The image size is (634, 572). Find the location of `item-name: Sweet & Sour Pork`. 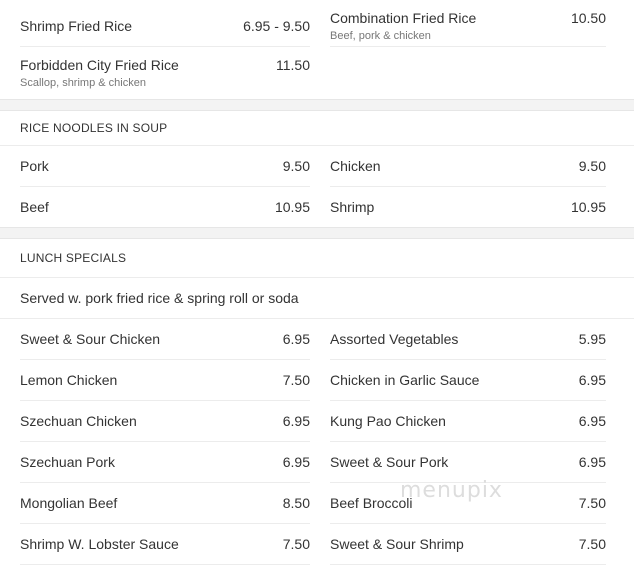

item-name: Sweet & Sour Pork is located at coordinates (389, 462).